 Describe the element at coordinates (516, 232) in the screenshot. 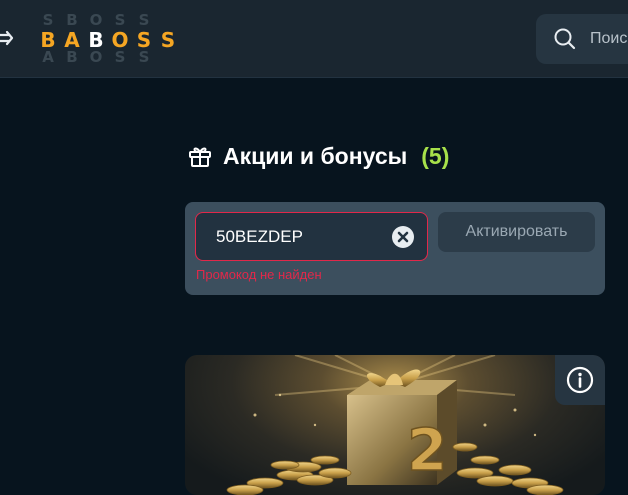

I see `activate-button: Активировать` at that location.